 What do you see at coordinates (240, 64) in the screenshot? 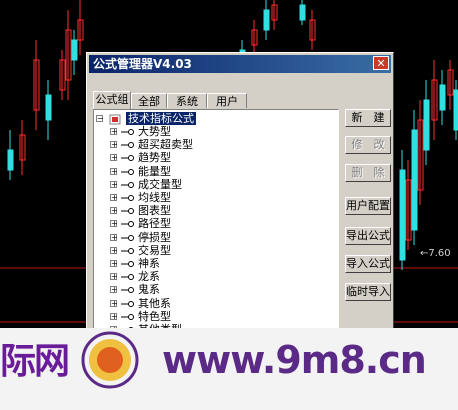
I see `dialog-titlebar: 公式管理器V4.03 ✕` at bounding box center [240, 64].